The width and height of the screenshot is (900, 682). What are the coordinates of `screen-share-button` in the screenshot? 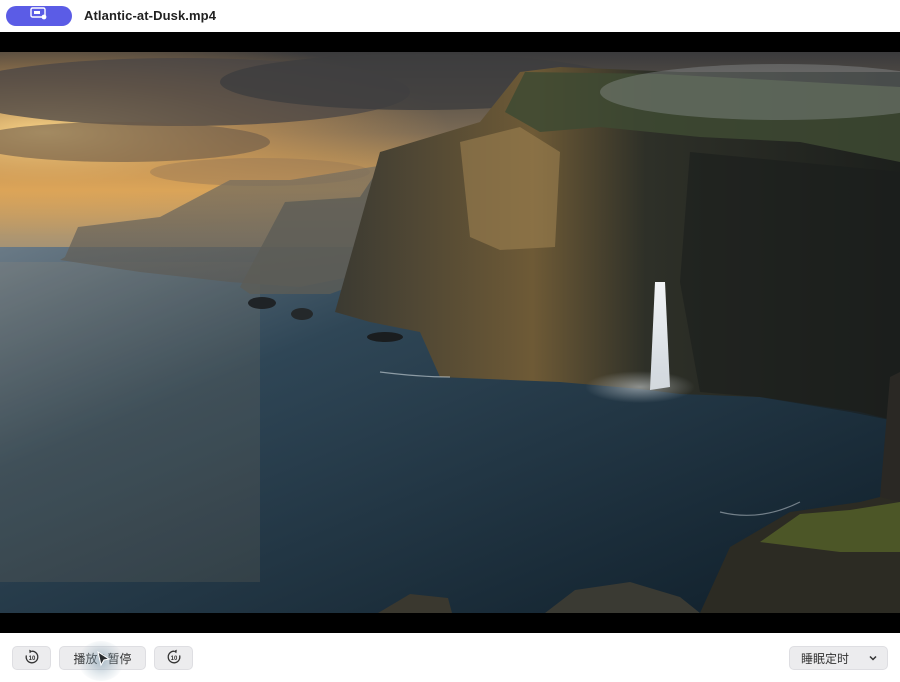 It's located at (39, 16).